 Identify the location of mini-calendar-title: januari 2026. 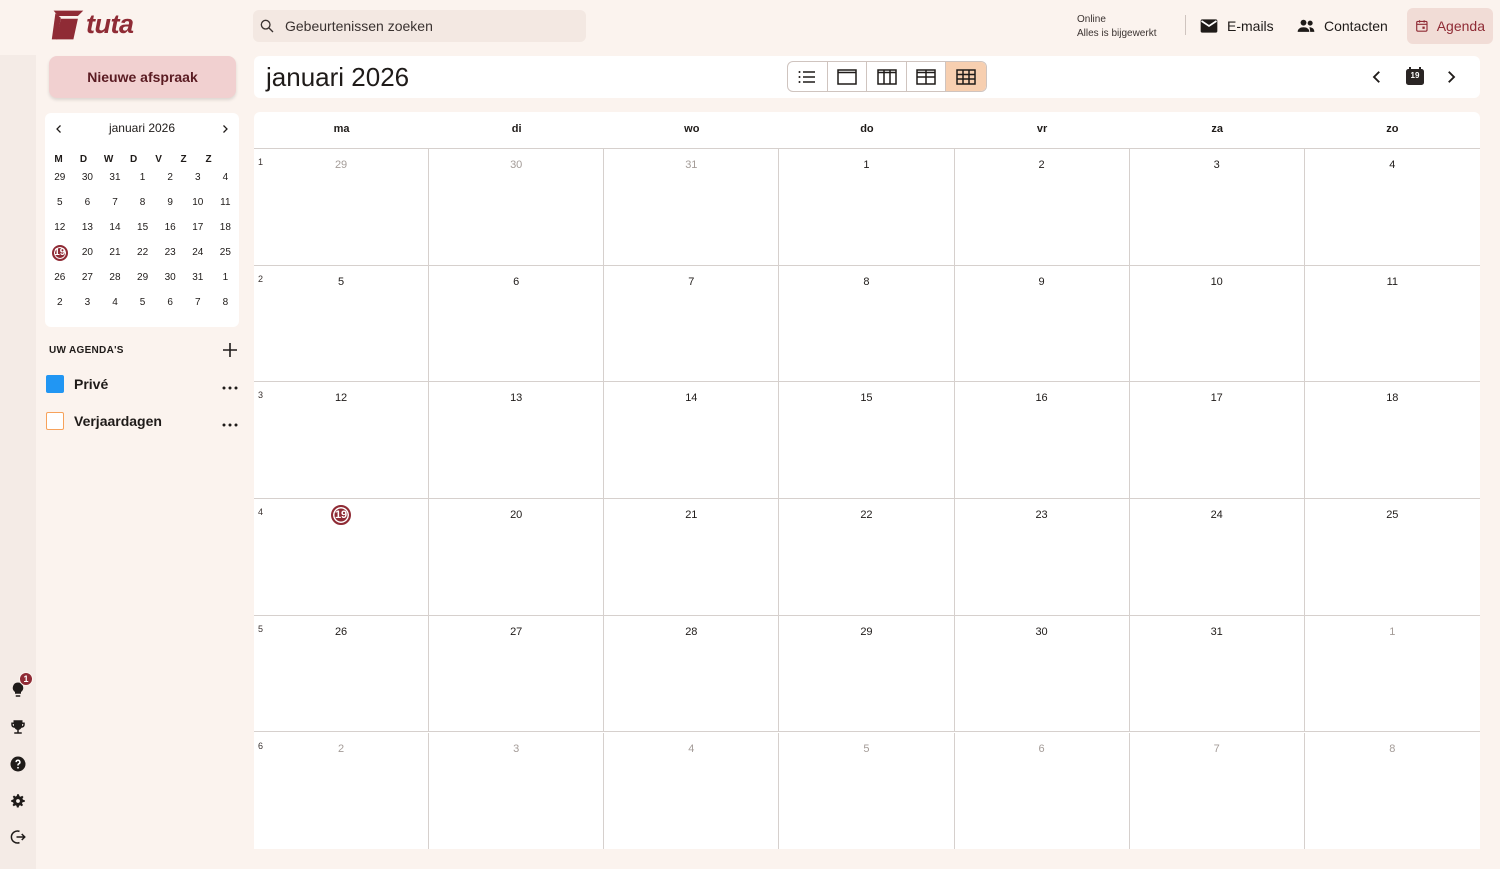
(142, 129).